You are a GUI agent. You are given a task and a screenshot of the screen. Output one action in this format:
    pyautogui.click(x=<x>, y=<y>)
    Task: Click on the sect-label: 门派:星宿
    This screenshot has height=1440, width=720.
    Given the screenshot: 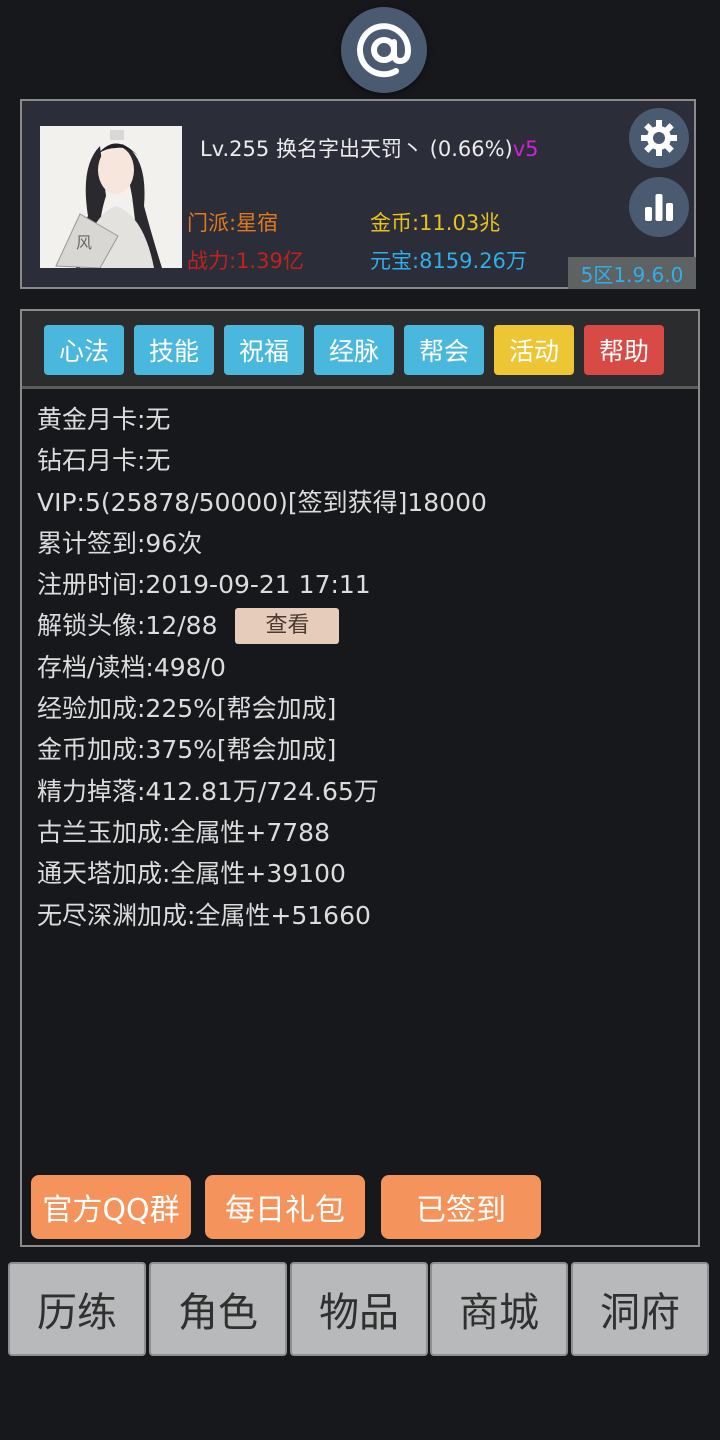 What is the action you would take?
    pyautogui.click(x=233, y=223)
    